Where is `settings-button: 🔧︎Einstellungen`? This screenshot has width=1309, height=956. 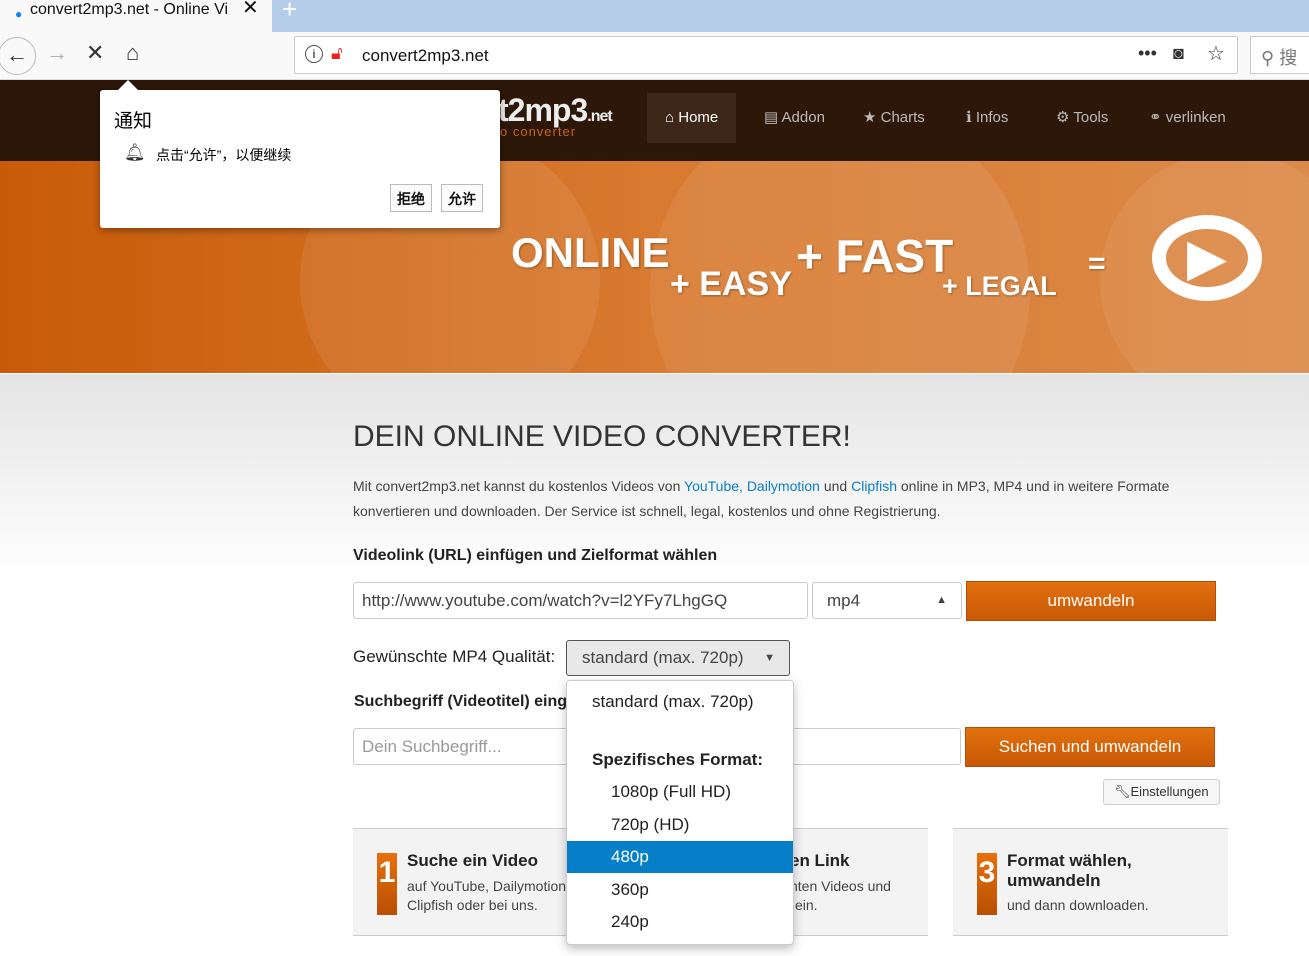 settings-button: 🔧︎Einstellungen is located at coordinates (1161, 792).